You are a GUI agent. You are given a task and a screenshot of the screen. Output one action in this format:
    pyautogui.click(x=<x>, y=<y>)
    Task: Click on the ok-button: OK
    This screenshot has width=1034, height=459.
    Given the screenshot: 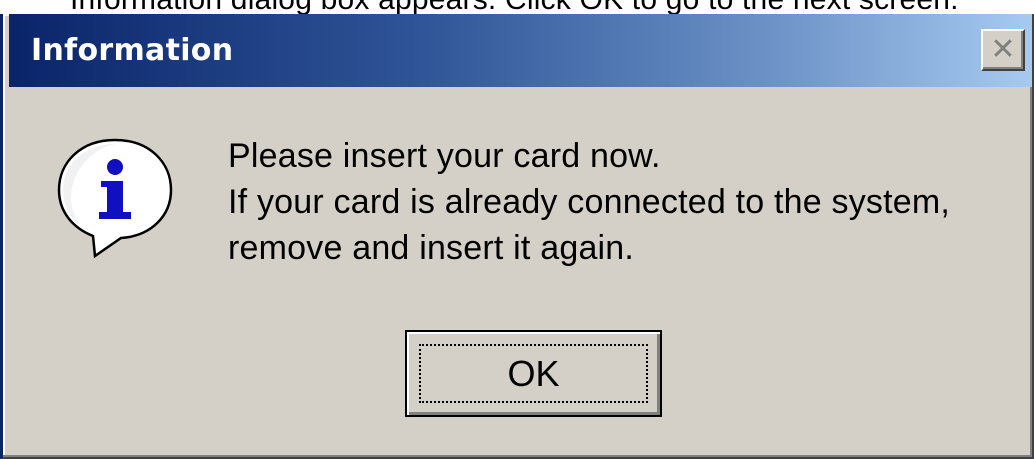 What is the action you would take?
    pyautogui.click(x=533, y=373)
    